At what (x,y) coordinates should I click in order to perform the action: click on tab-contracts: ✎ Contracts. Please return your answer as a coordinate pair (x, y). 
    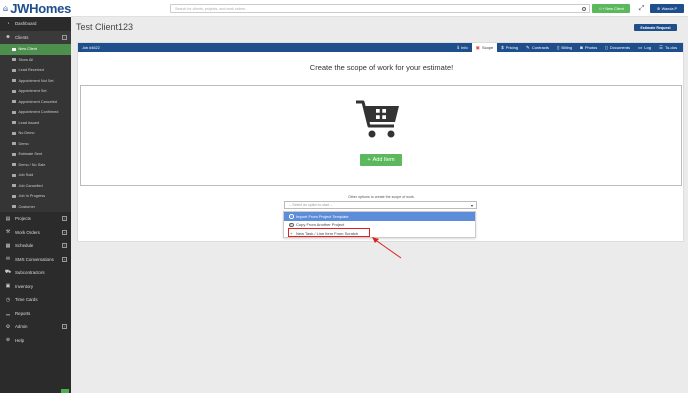
    Looking at the image, I should click on (537, 47).